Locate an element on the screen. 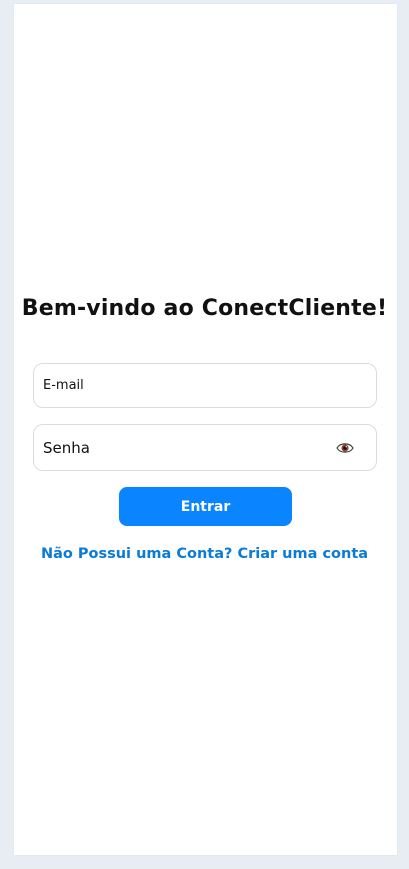  email-input is located at coordinates (205, 385).